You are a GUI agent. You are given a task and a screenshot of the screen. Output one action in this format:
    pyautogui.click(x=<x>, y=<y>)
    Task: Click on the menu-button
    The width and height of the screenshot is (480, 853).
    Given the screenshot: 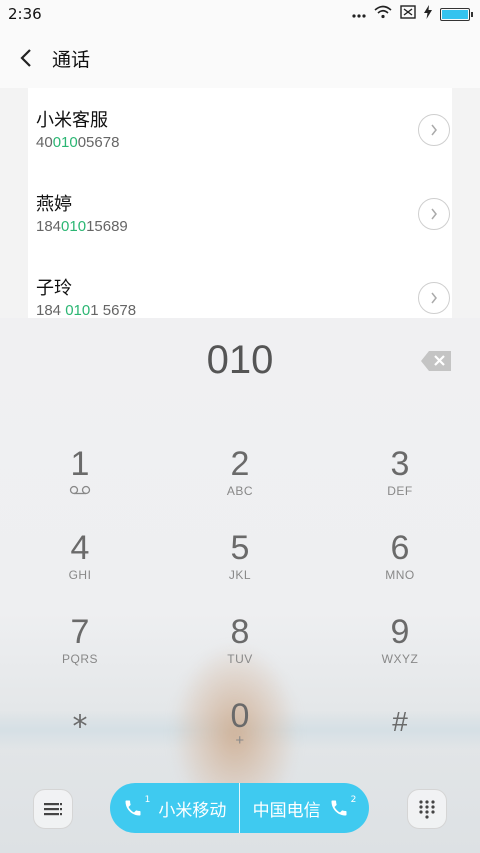 What is the action you would take?
    pyautogui.click(x=53, y=809)
    